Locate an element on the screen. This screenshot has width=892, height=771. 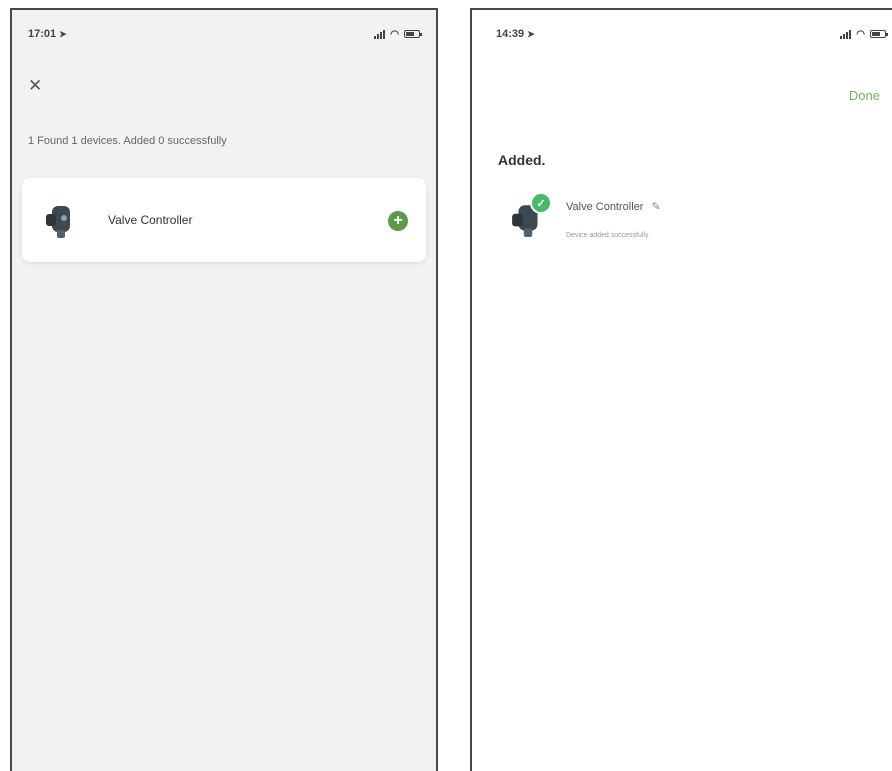
device-name-row: Valve Controller ✎ is located at coordinates (613, 207).